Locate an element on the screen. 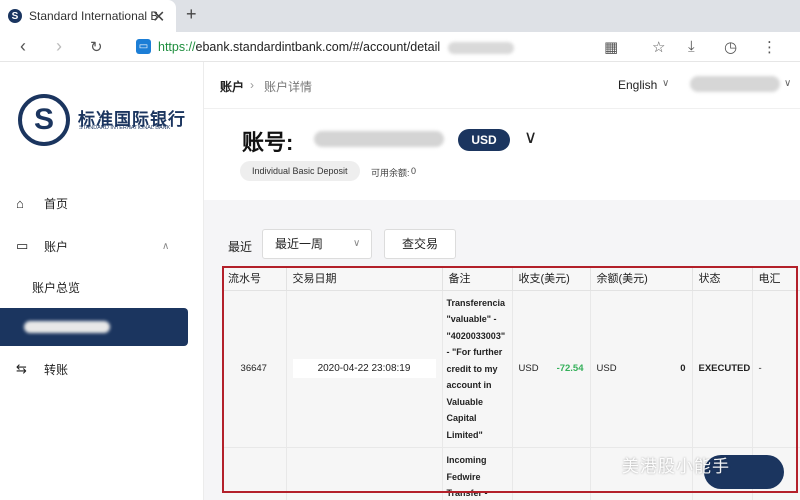 This screenshot has width=800, height=500. close-tab-icon: ✕ is located at coordinates (158, 17).